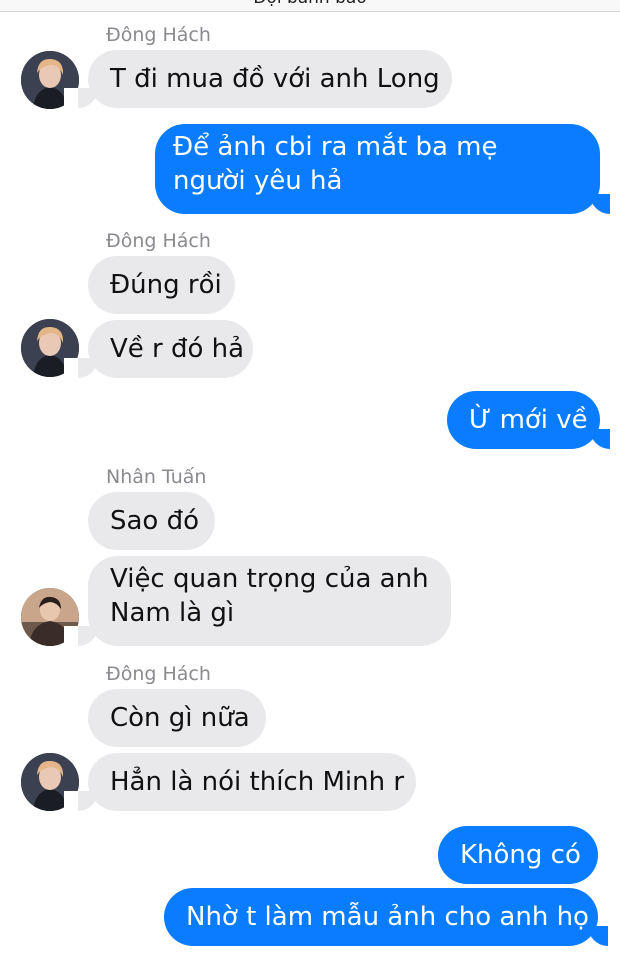 The height and width of the screenshot is (960, 620). Describe the element at coordinates (156, 477) in the screenshot. I see `sender-name: Nhân Tuấn` at that location.